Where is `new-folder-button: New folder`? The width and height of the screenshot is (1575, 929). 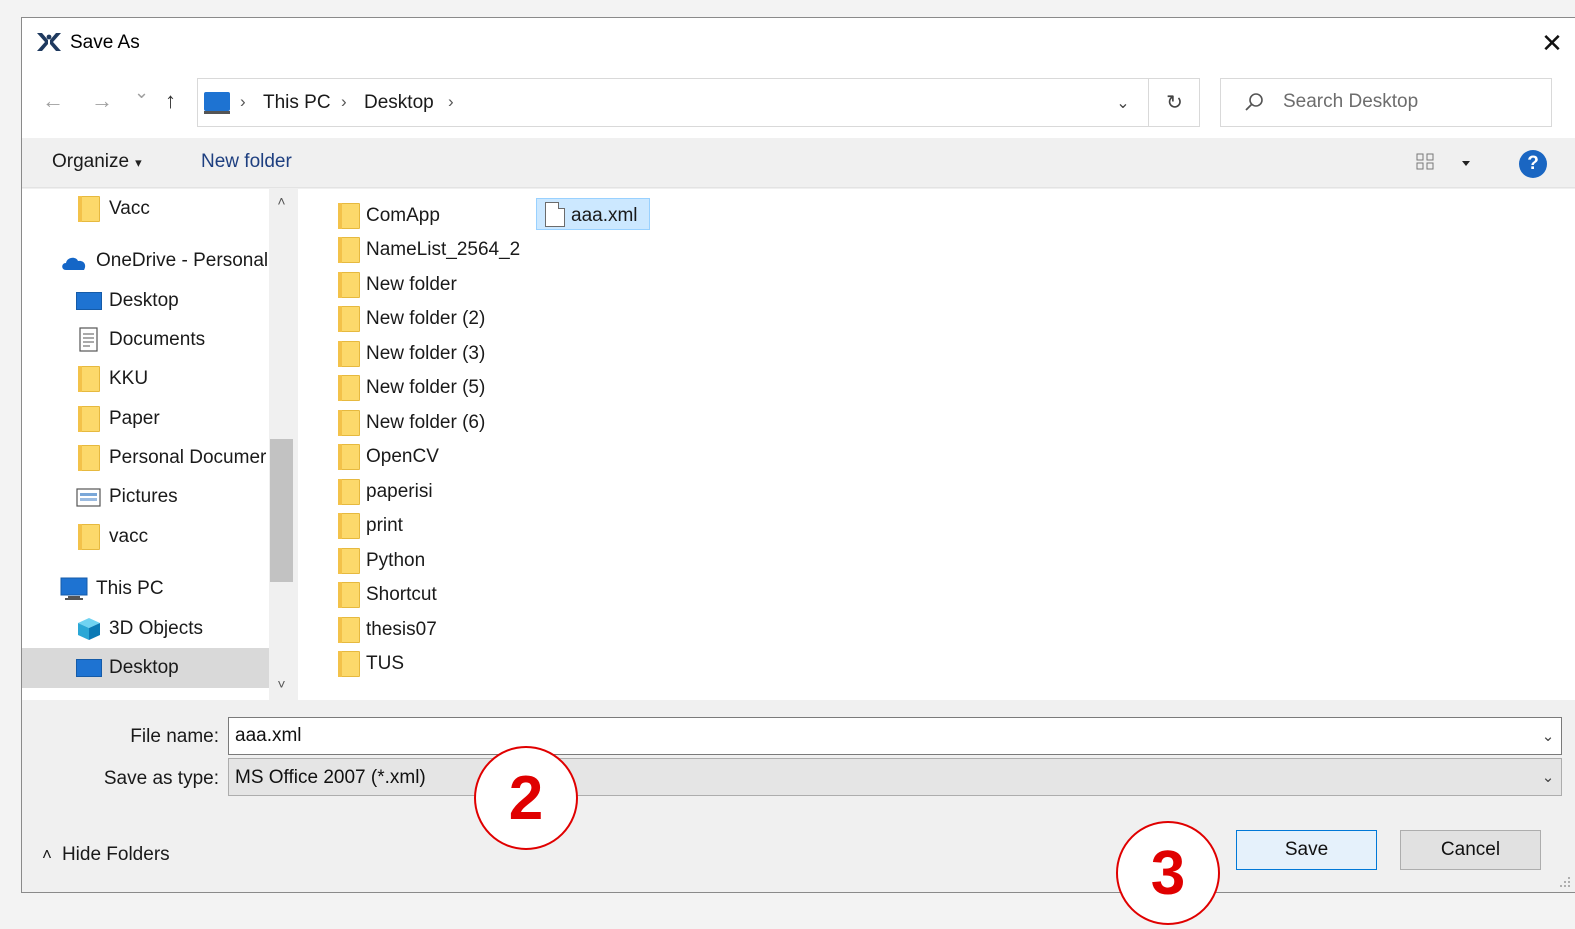
new-folder-button: New folder is located at coordinates (246, 162).